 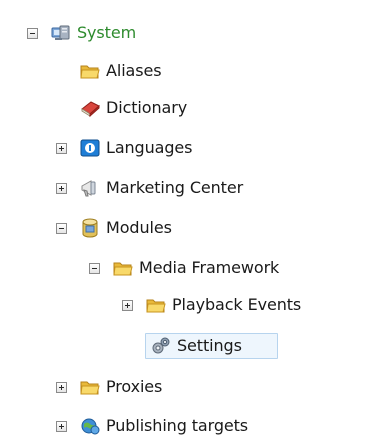 I want to click on tree-label-languages: Languages, so click(x=149, y=147).